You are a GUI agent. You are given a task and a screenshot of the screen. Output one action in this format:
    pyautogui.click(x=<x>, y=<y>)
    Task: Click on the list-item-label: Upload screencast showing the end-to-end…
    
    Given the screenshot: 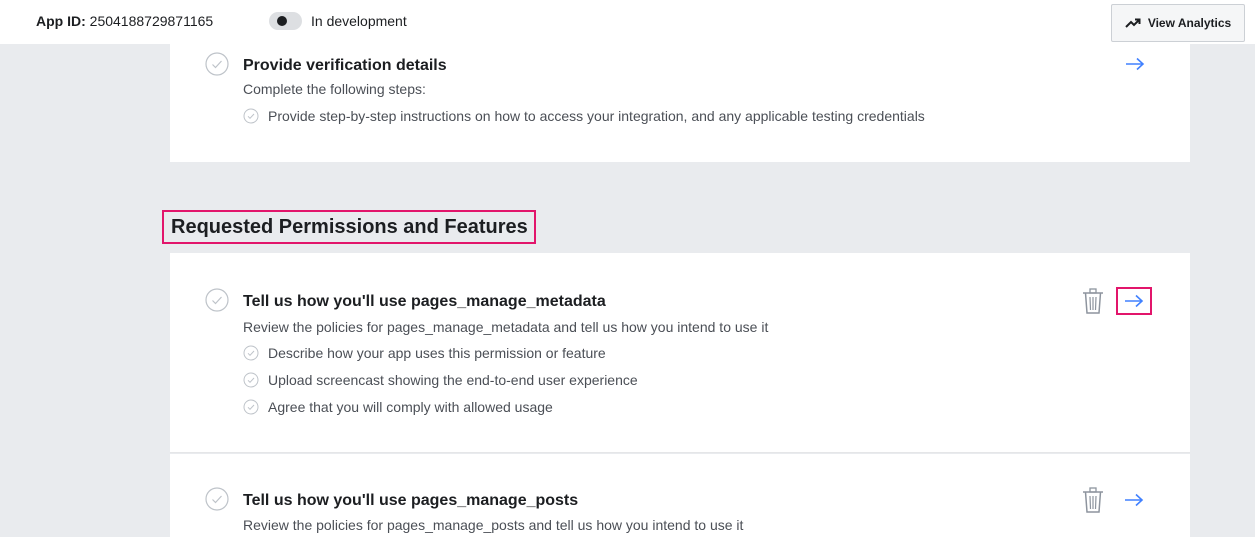 What is the action you would take?
    pyautogui.click(x=453, y=380)
    